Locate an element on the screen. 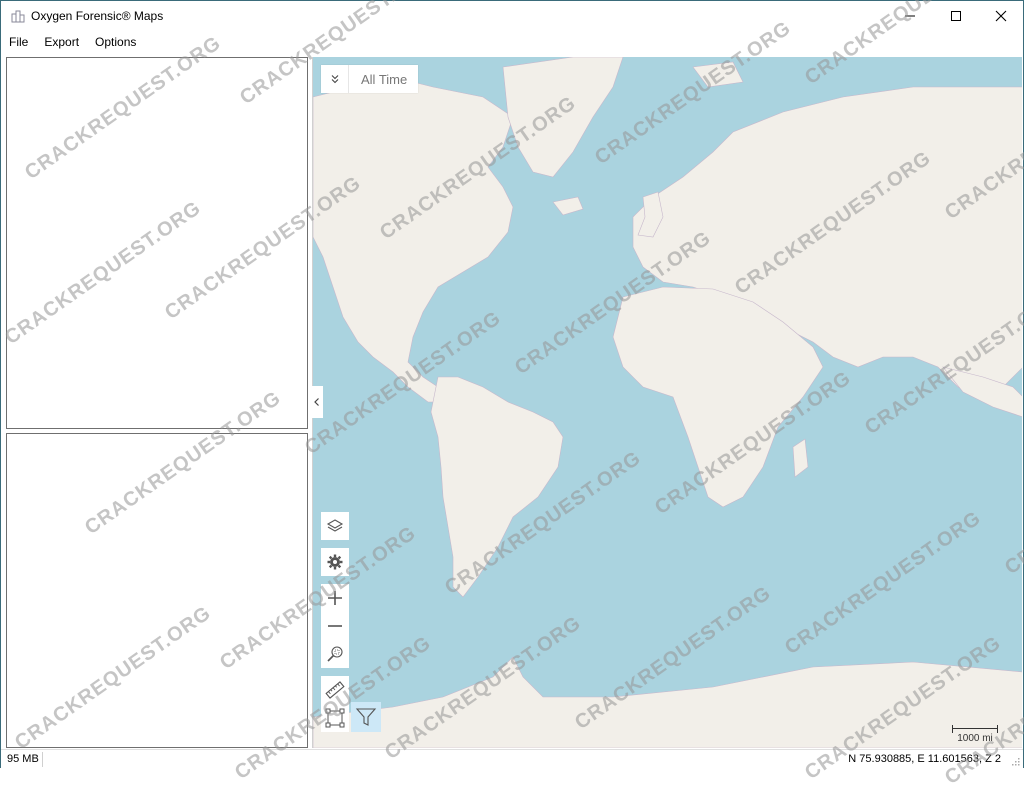 The image size is (1024, 790). filter-icon is located at coordinates (366, 717).